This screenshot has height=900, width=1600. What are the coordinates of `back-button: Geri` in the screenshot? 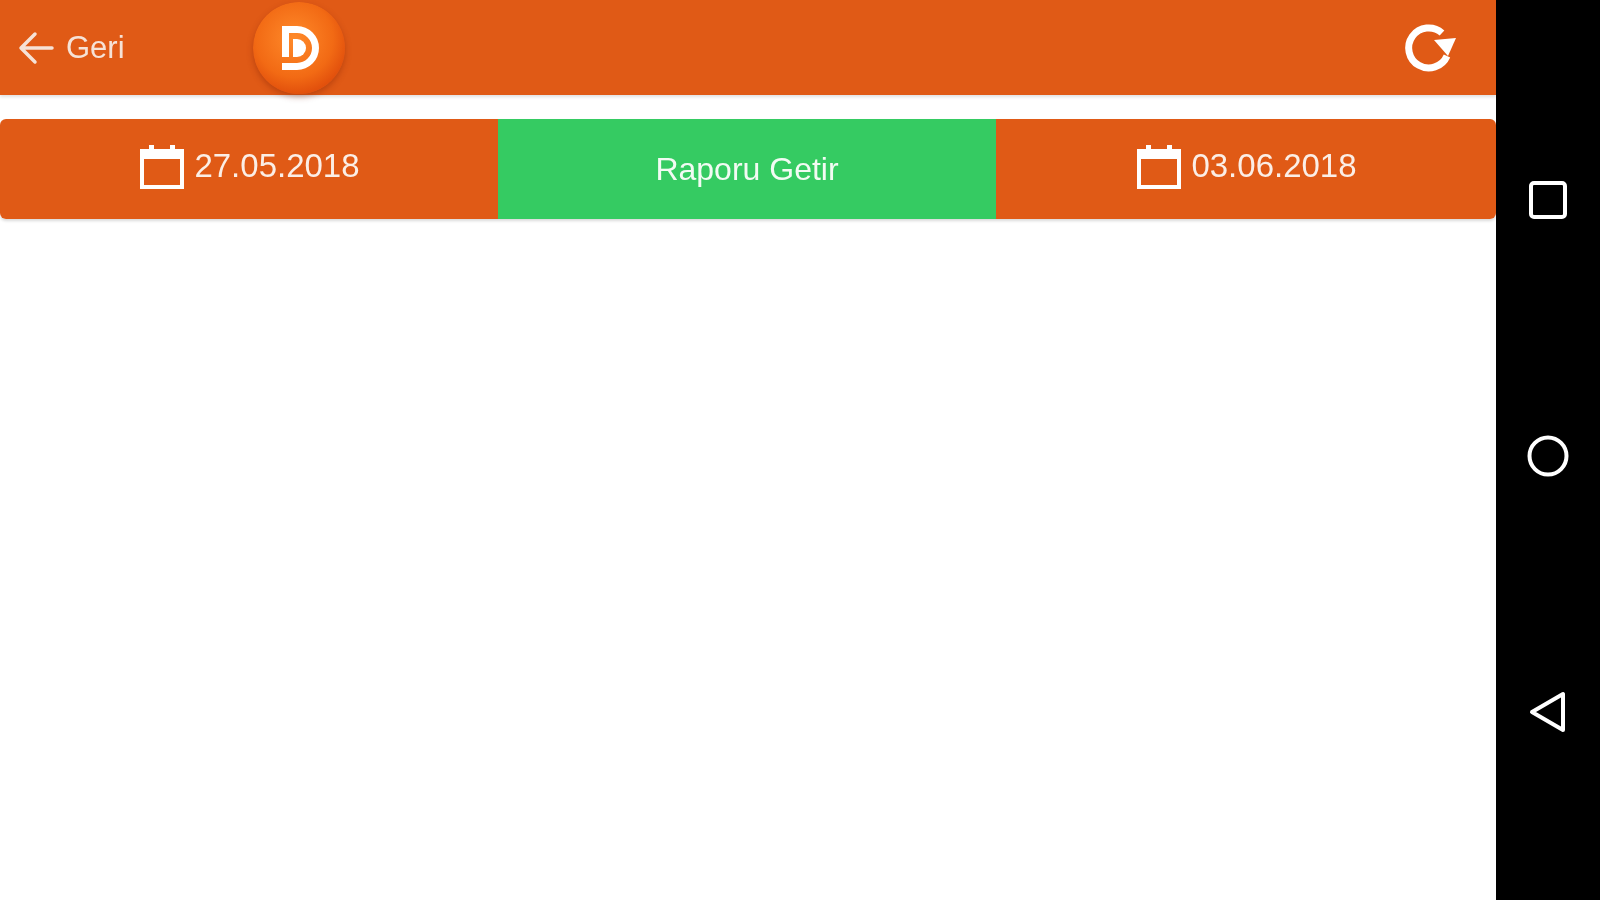 It's located at (71, 47).